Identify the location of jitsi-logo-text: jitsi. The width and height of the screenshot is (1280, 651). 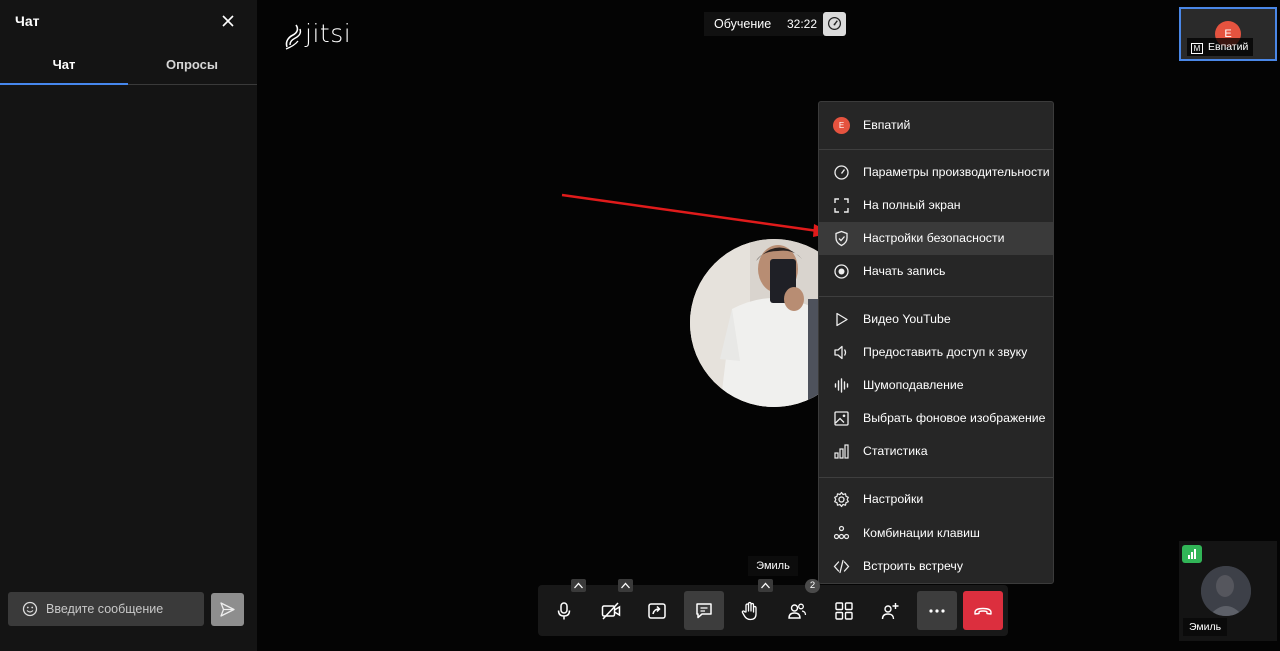
(328, 33).